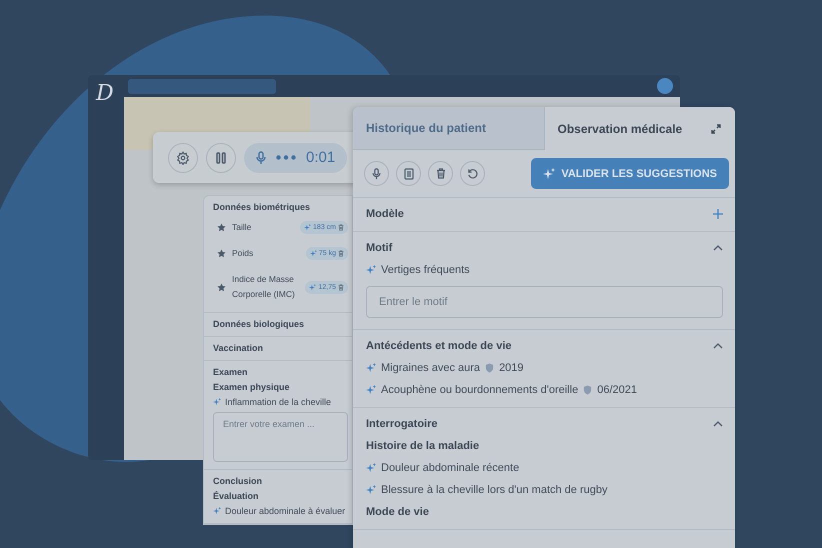 The width and height of the screenshot is (822, 548). Describe the element at coordinates (238, 481) in the screenshot. I see `section-title: Conclusion` at that location.